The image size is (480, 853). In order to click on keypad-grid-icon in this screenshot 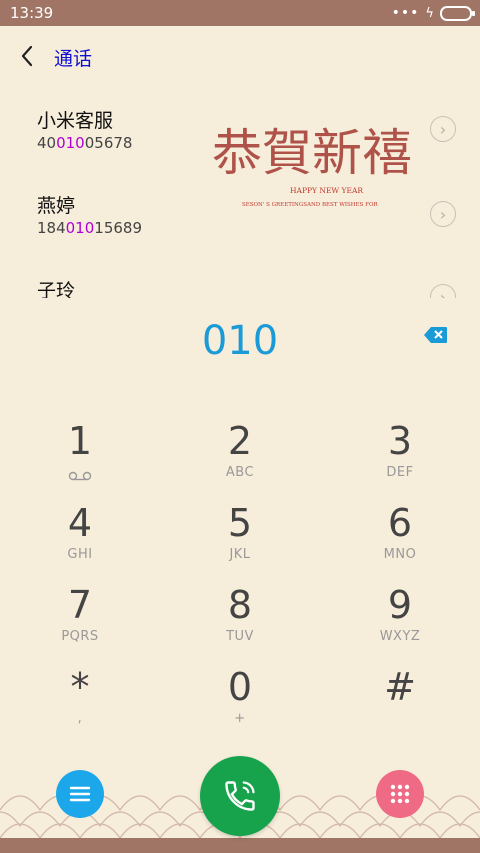, I will do `click(400, 794)`.